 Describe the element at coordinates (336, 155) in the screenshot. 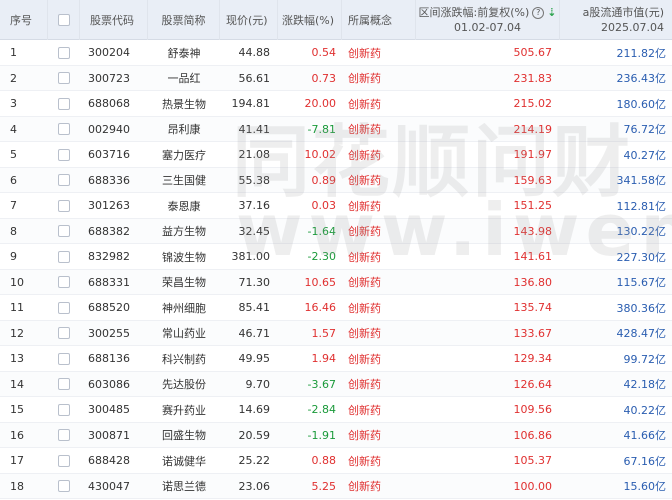

I see `table-row: 5 603716 塞力医疗 21.08 10.02 创新药 191.97 40.27亿` at that location.